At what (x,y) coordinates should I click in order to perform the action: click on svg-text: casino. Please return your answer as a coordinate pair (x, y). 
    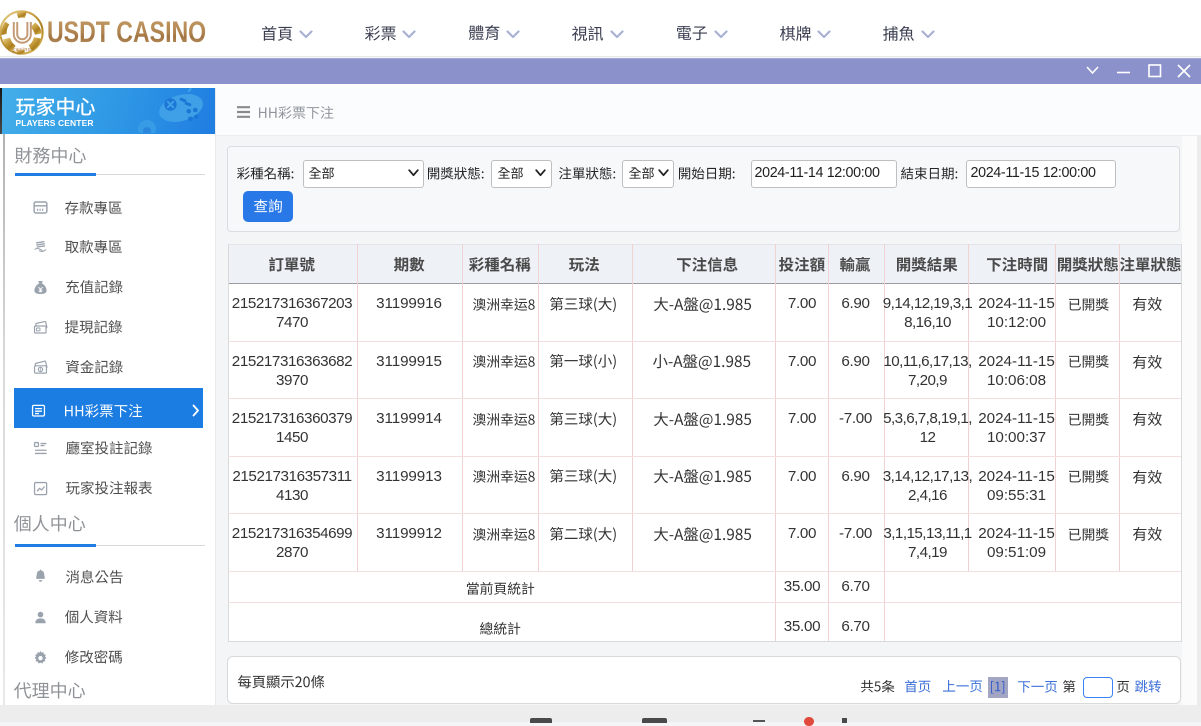
    Looking at the image, I should click on (22, 50).